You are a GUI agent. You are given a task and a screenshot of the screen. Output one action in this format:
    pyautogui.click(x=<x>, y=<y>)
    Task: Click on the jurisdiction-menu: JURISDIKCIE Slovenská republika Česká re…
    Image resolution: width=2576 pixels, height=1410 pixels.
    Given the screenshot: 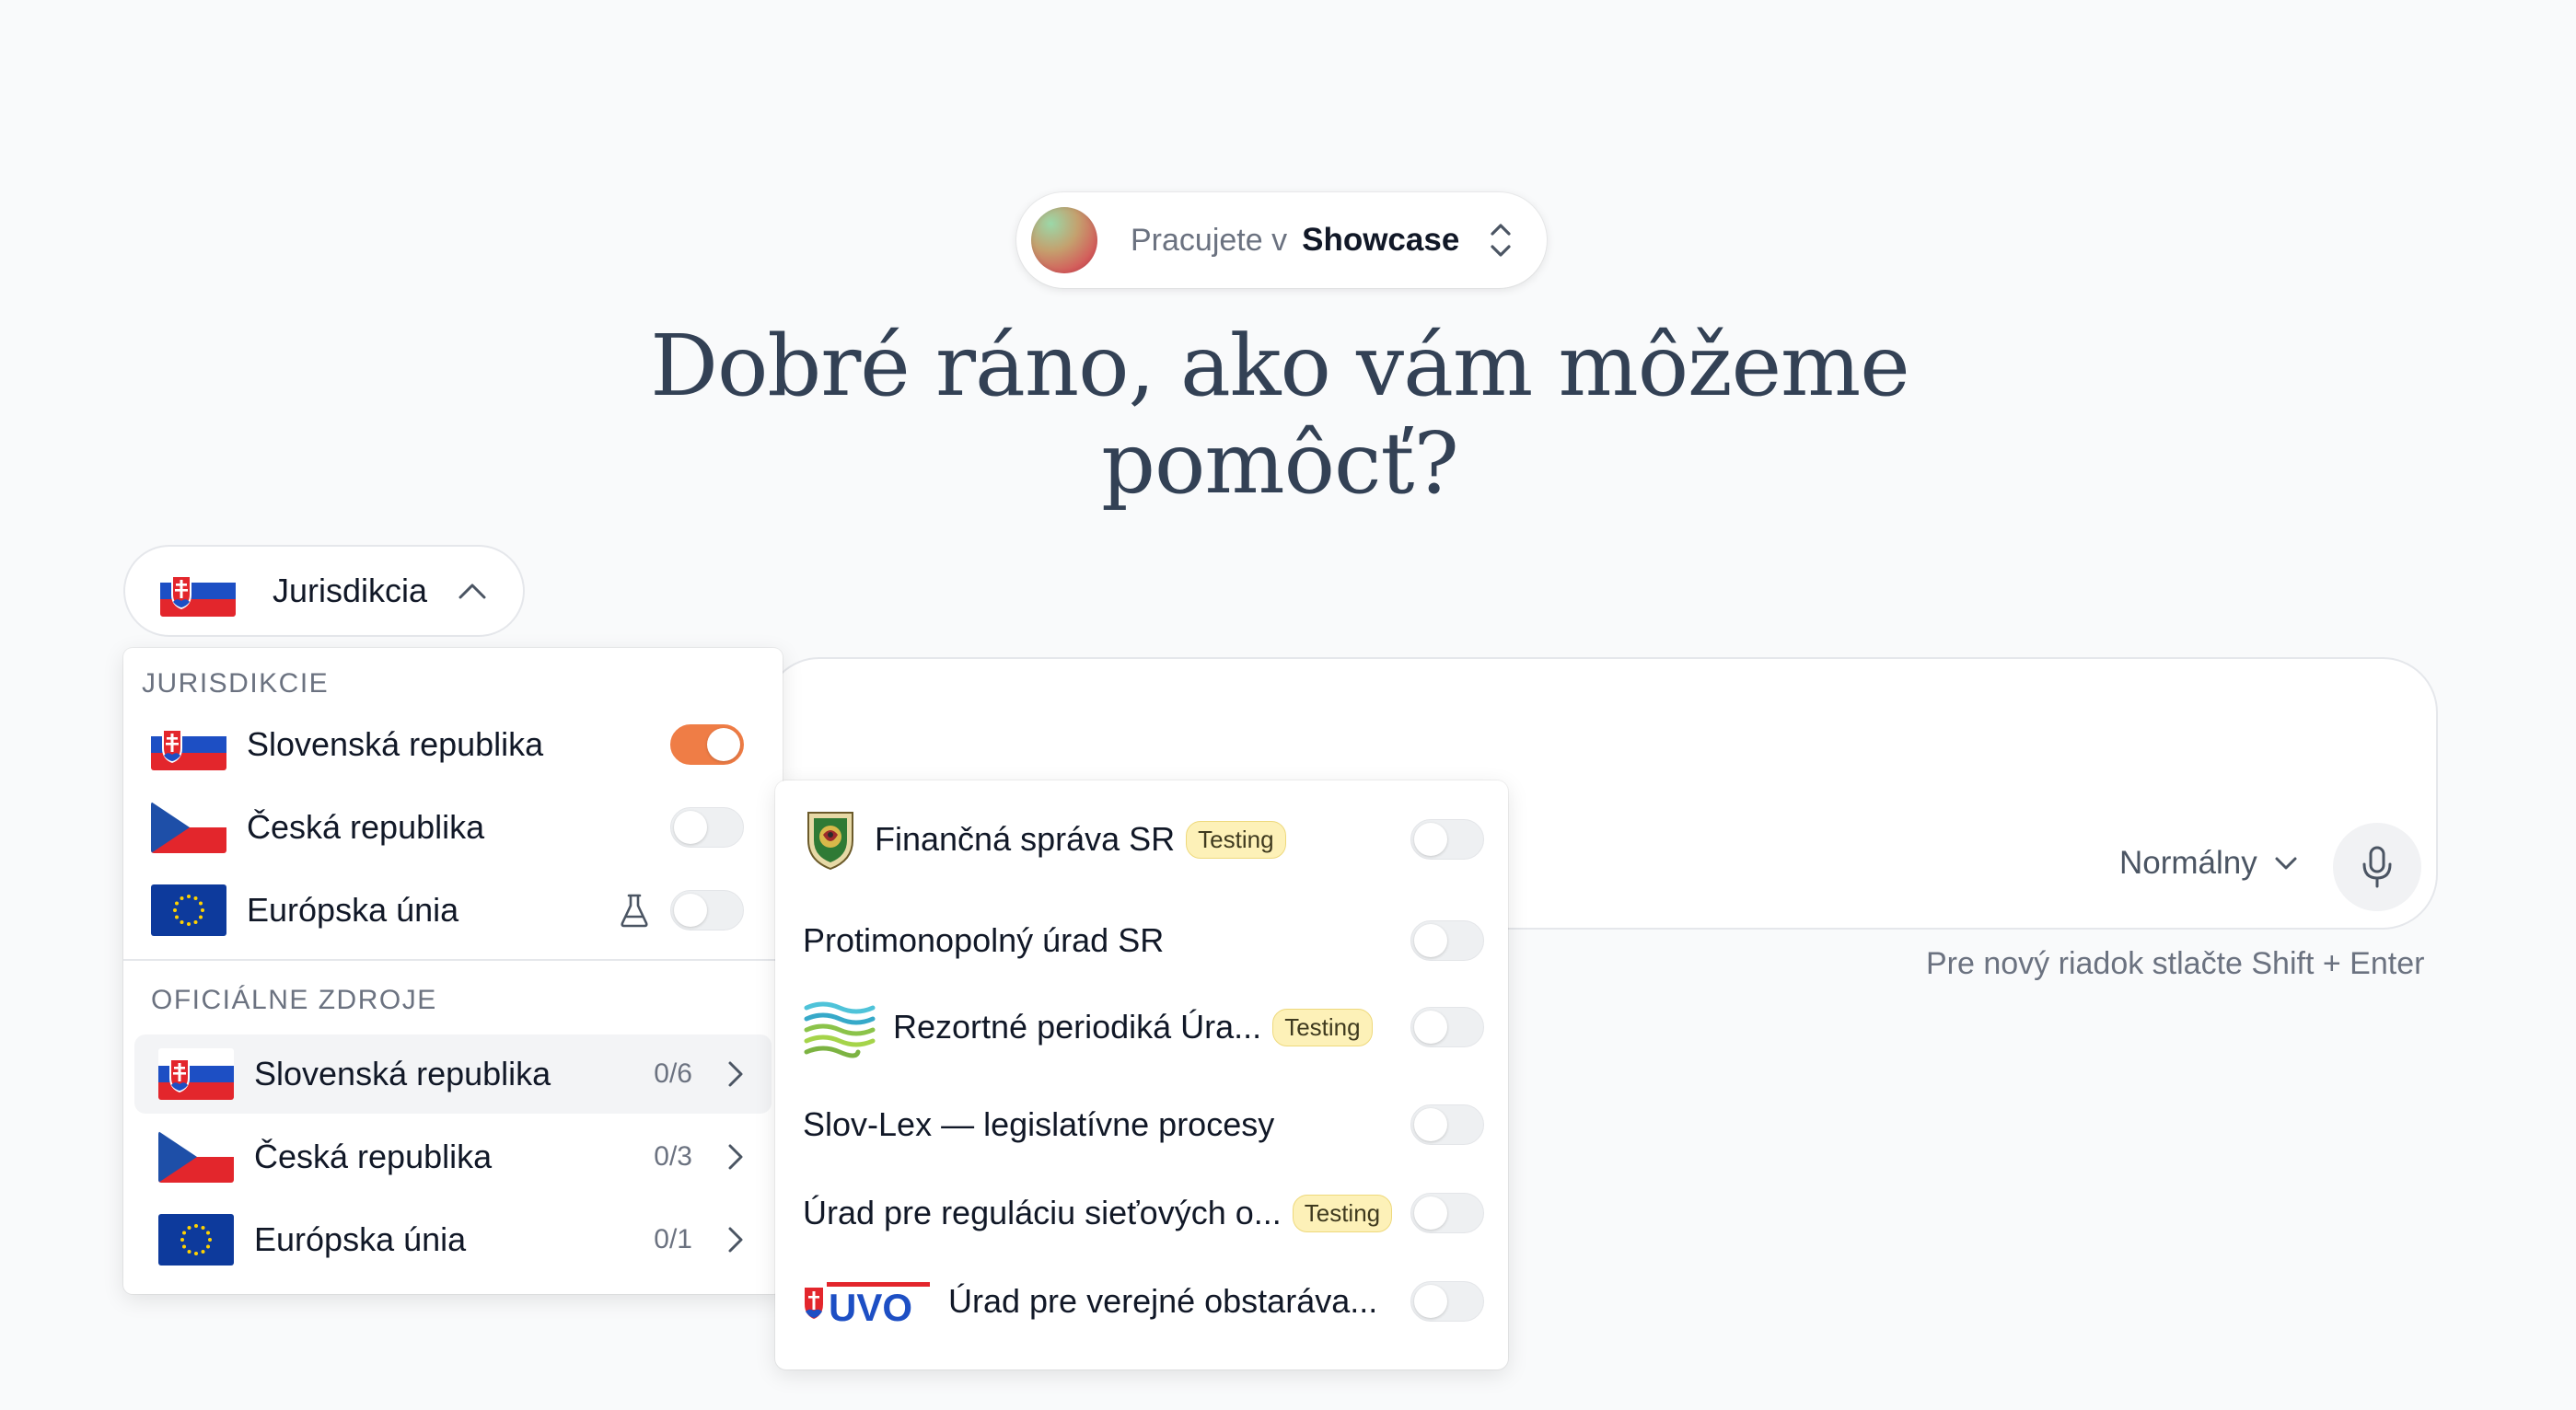 What is the action you would take?
    pyautogui.click(x=453, y=971)
    